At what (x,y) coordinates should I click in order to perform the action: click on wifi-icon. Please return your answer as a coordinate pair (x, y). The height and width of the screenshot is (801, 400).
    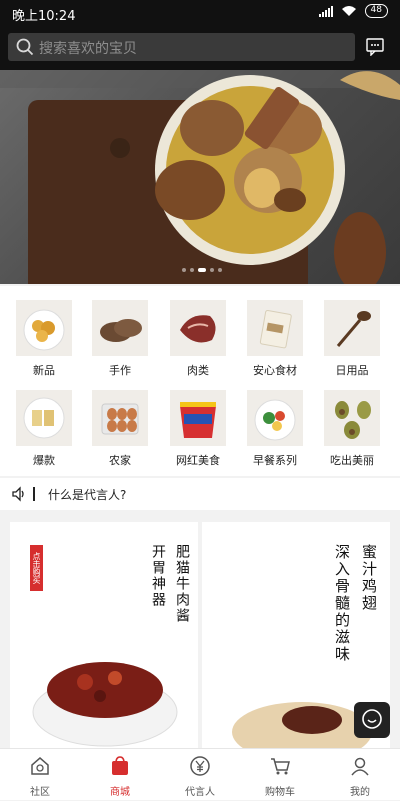
    Looking at the image, I should click on (348, 11).